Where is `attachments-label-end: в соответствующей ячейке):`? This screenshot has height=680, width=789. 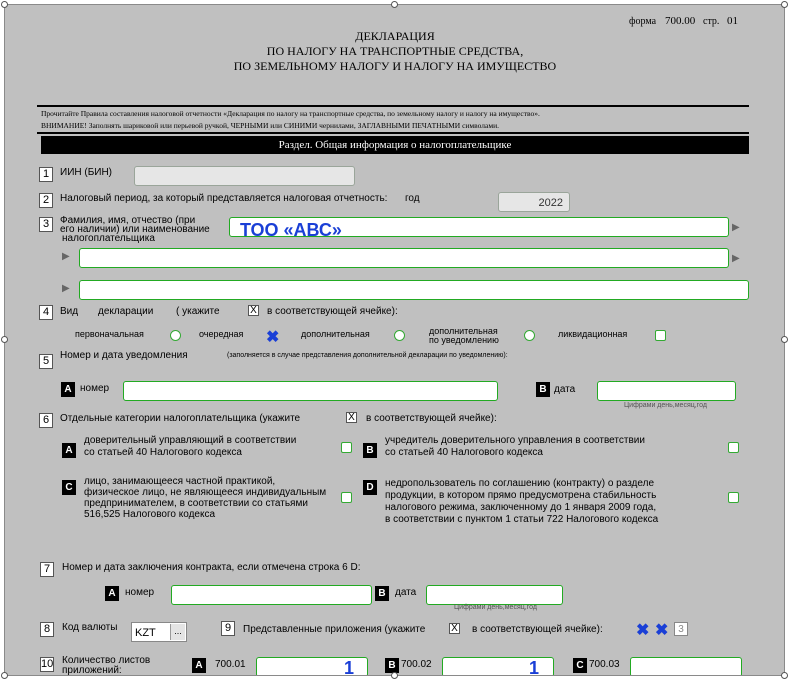
attachments-label-end: в соответствующей ячейке): is located at coordinates (537, 629).